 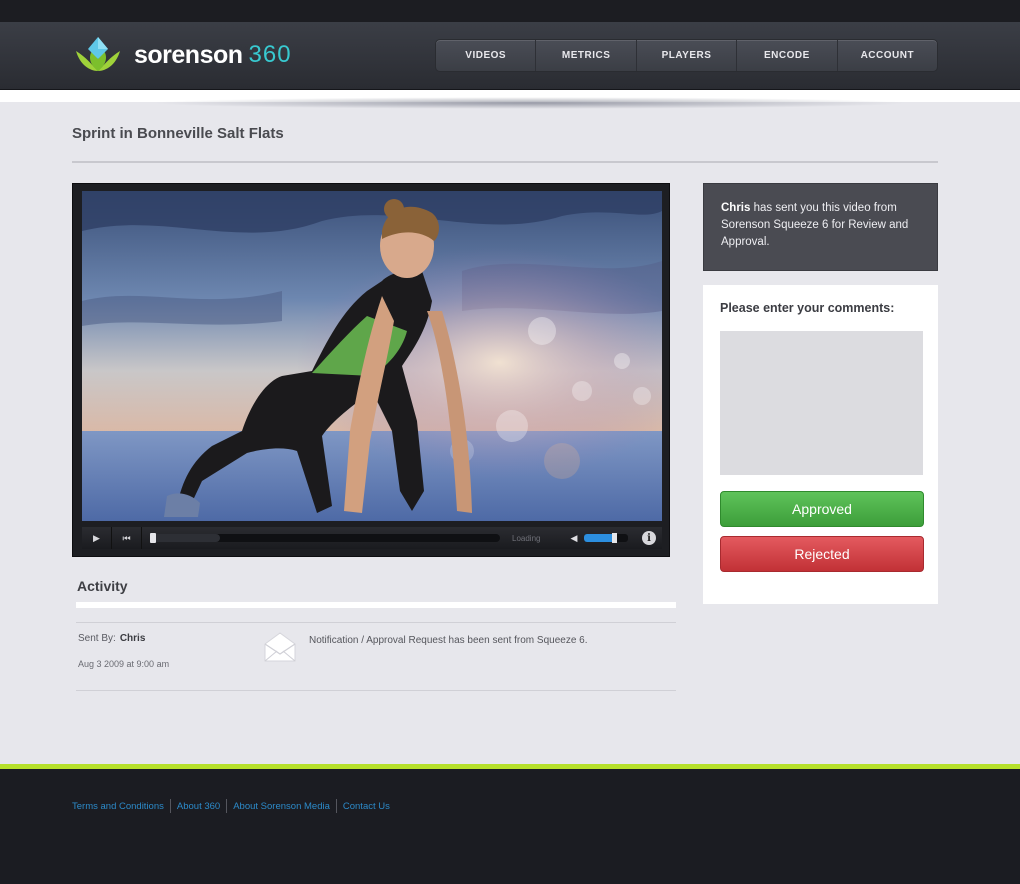 What do you see at coordinates (102, 586) in the screenshot?
I see `activity-heading: Activity` at bounding box center [102, 586].